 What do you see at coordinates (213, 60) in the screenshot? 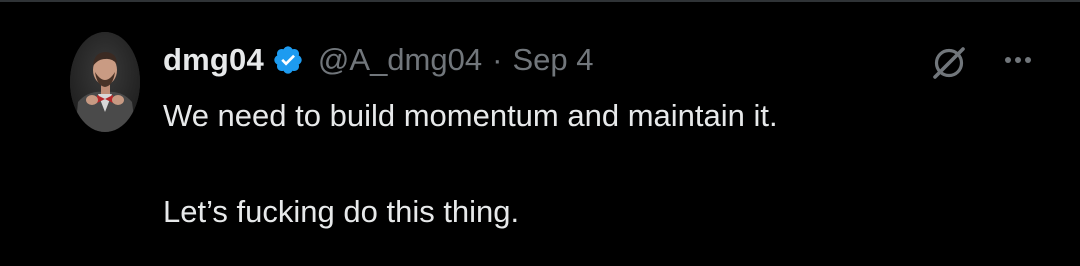
I see `author-display-name: dmg04` at bounding box center [213, 60].